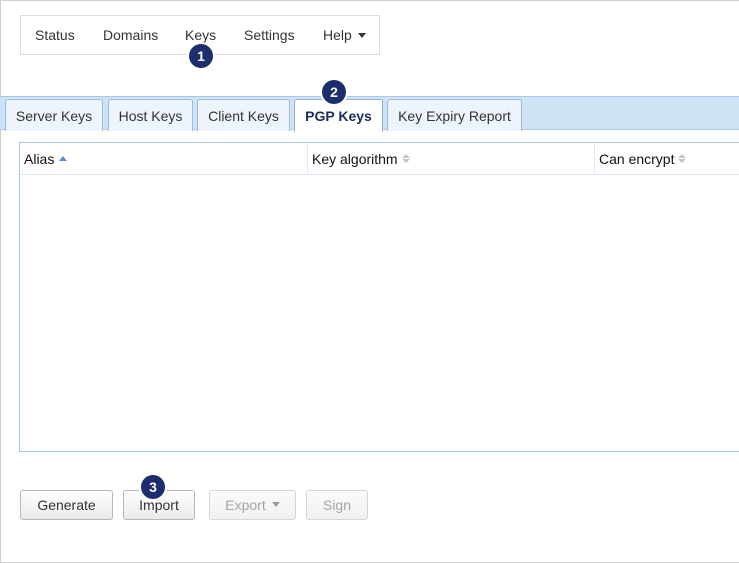  I want to click on callout-1: 1, so click(201, 56).